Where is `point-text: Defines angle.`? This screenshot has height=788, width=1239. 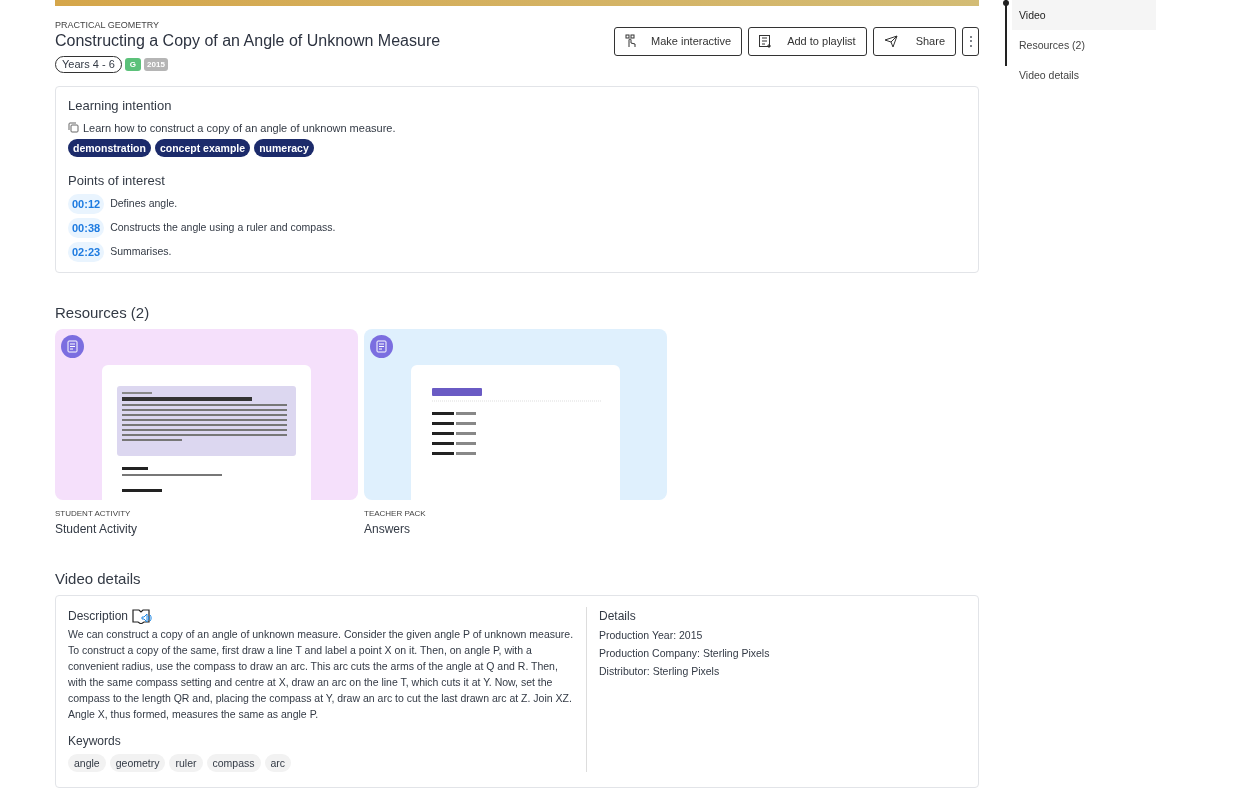
point-text: Defines angle. is located at coordinates (144, 204).